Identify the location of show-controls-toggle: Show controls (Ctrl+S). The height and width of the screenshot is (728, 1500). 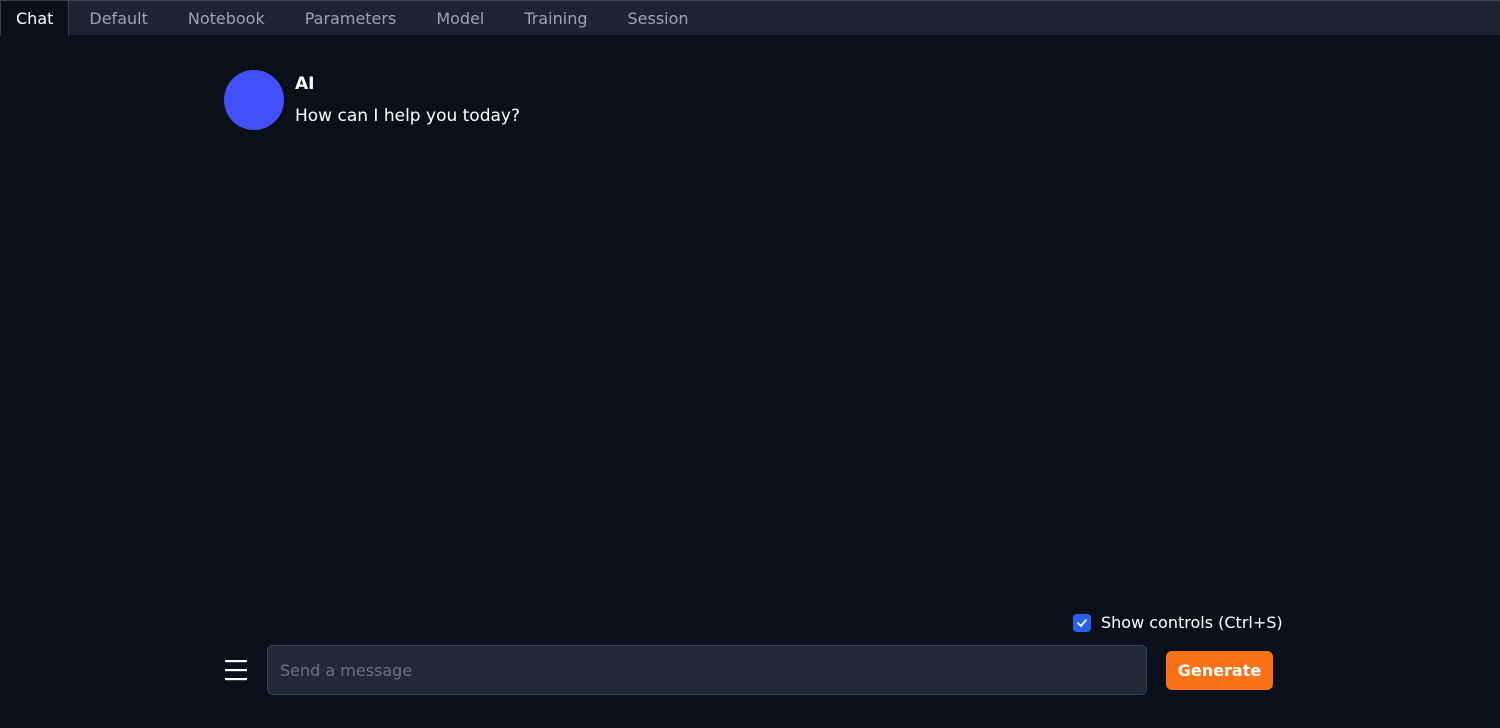
(1178, 622).